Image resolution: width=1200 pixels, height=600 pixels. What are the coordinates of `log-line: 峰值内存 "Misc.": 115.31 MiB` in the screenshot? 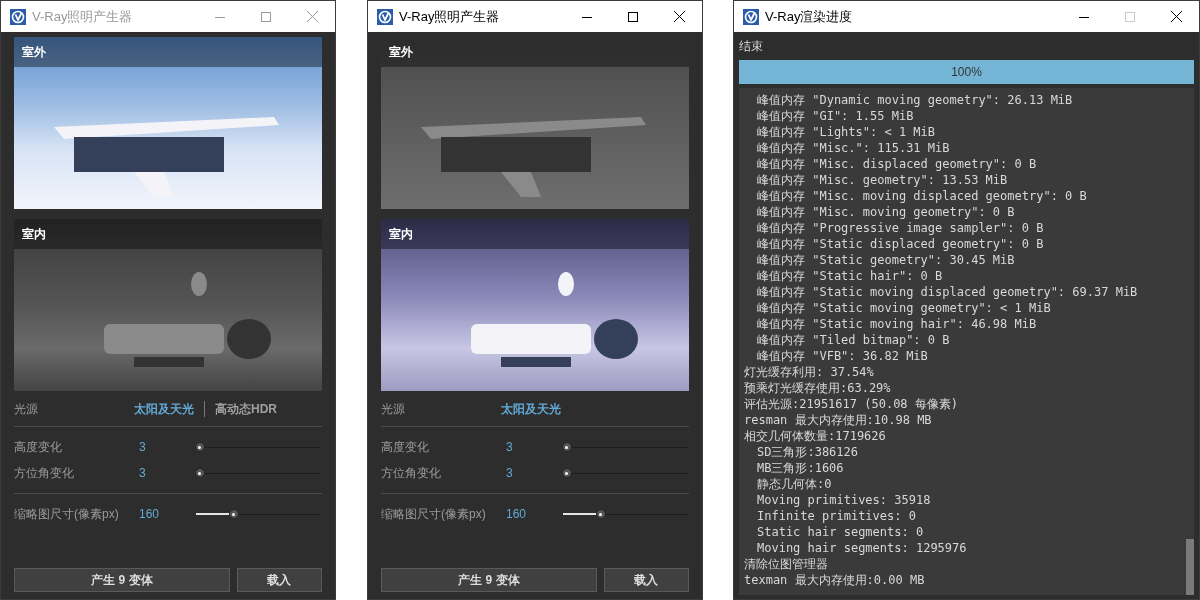 It's located at (853, 148).